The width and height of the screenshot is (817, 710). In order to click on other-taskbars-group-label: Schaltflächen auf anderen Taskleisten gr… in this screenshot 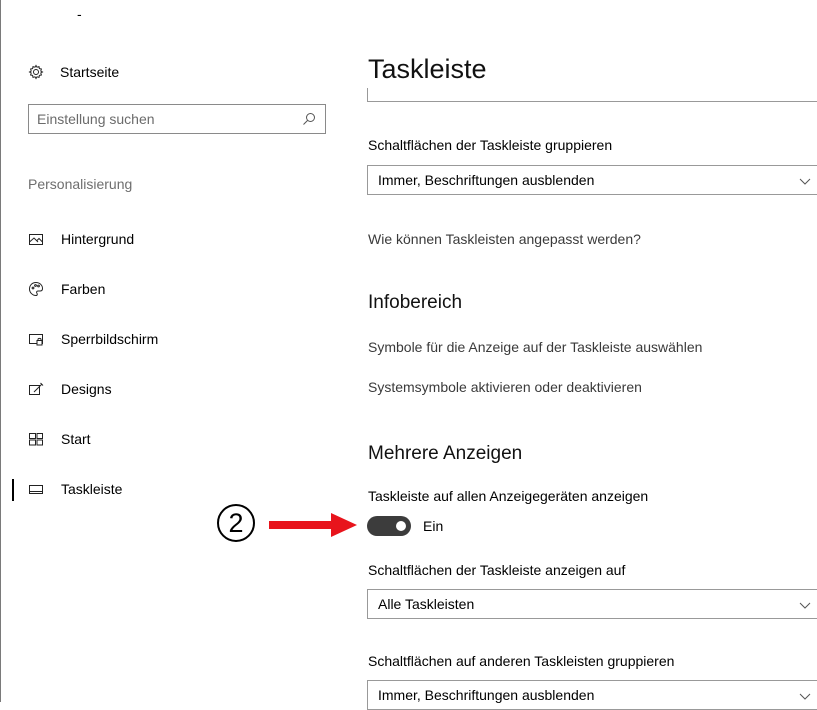, I will do `click(521, 661)`.